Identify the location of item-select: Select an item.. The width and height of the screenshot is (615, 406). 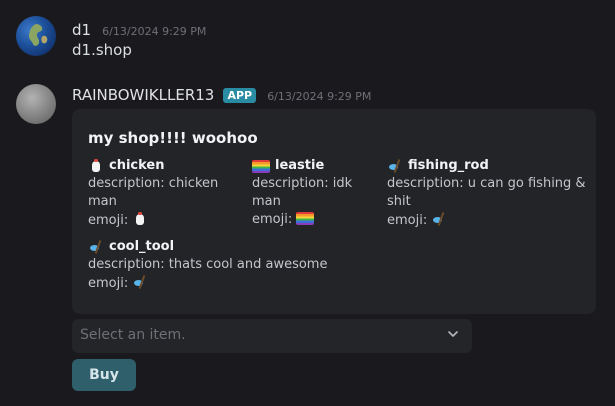
(272, 336).